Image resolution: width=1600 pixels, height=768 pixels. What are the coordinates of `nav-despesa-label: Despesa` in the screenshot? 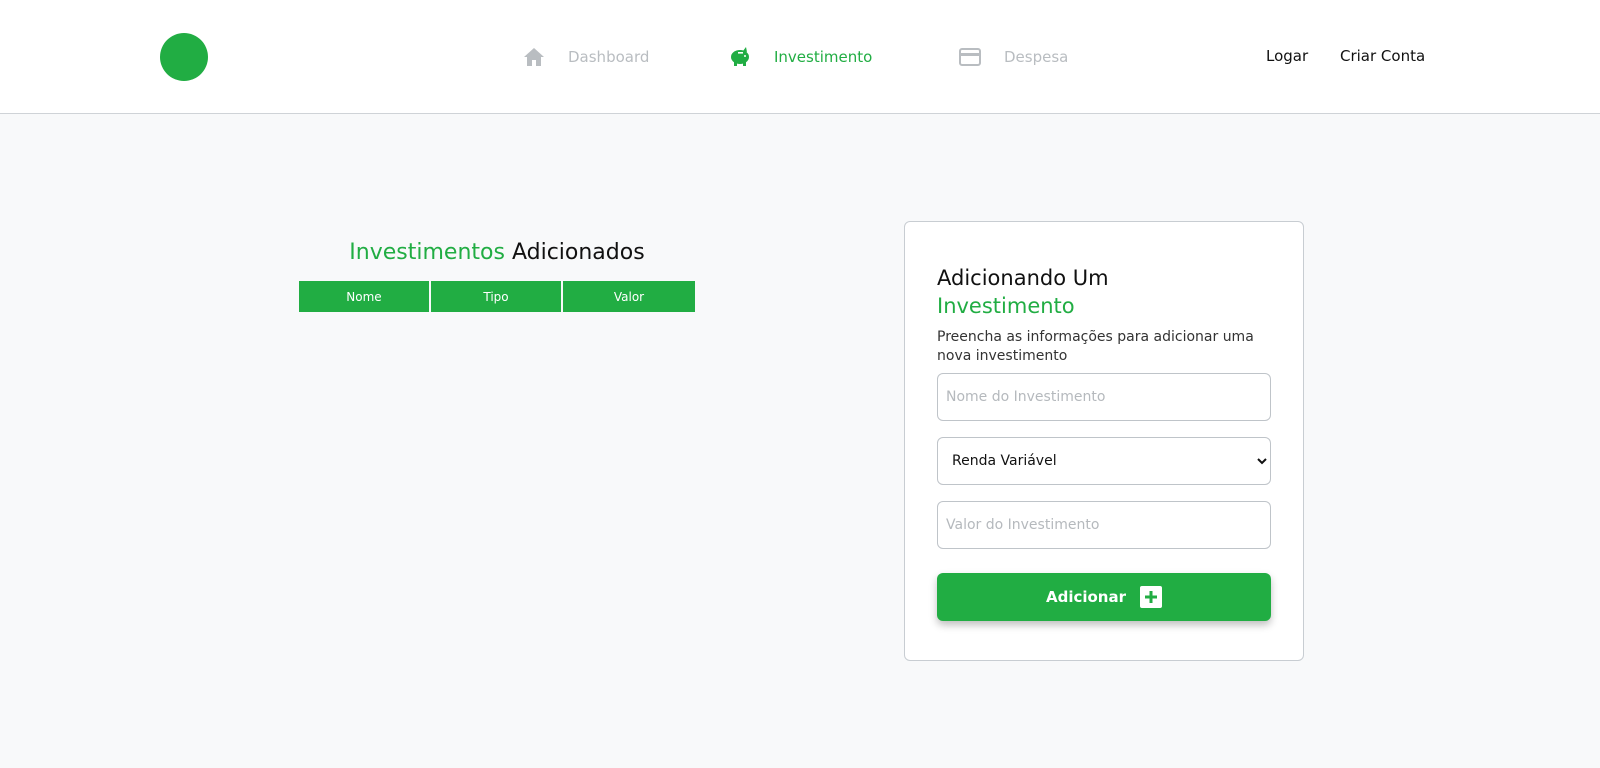 It's located at (1036, 57).